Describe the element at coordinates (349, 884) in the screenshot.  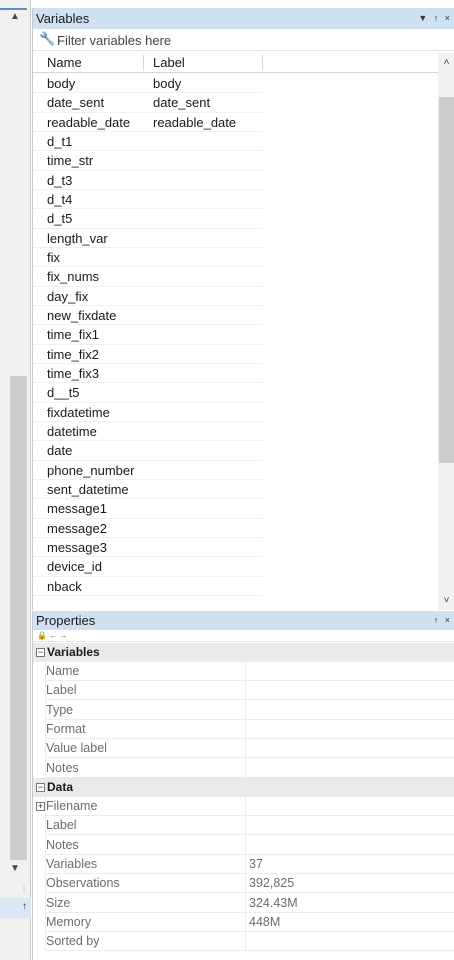
I see `property-value: 392,825` at that location.